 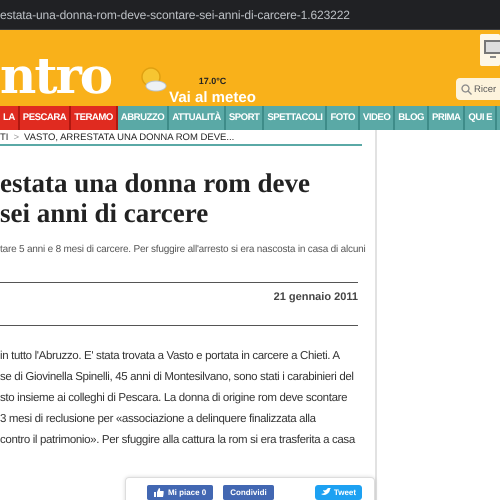 I want to click on tweet-button: Tweet, so click(x=338, y=492).